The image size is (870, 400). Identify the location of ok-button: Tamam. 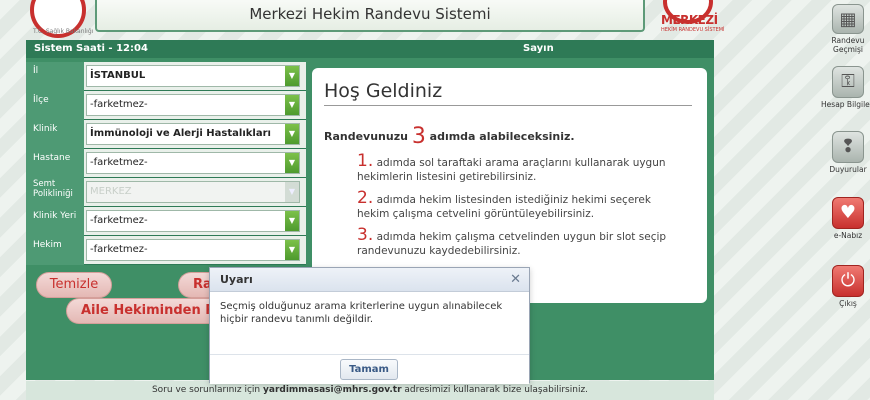
(369, 369).